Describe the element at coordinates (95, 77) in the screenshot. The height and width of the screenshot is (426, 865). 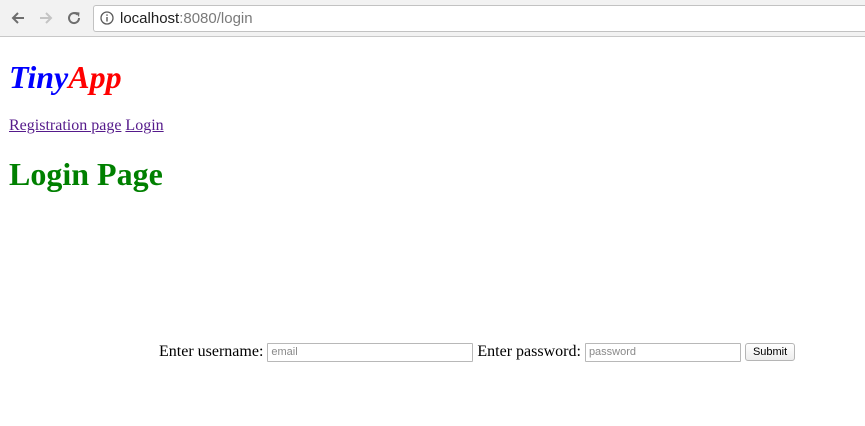
I see `logo-part-app: App` at that location.